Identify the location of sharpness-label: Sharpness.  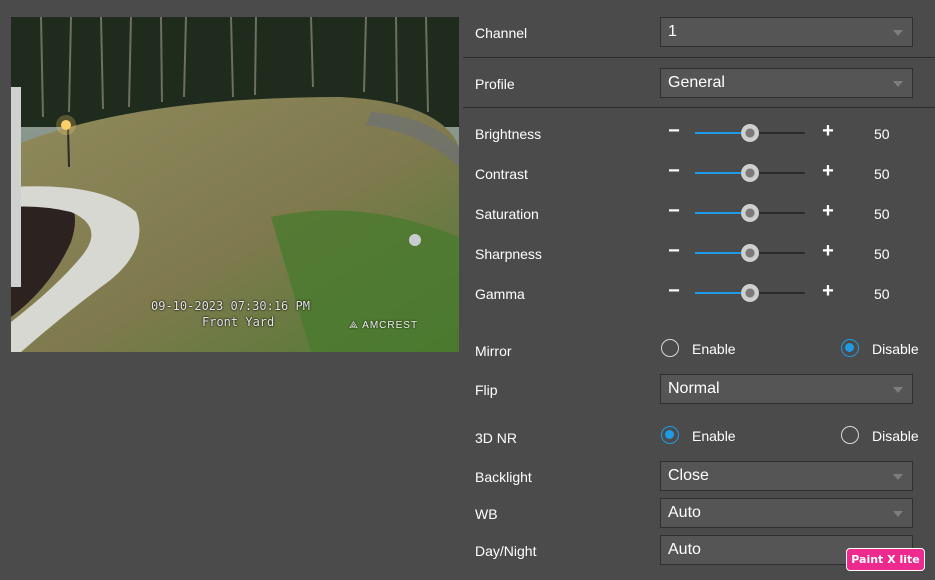
(508, 254).